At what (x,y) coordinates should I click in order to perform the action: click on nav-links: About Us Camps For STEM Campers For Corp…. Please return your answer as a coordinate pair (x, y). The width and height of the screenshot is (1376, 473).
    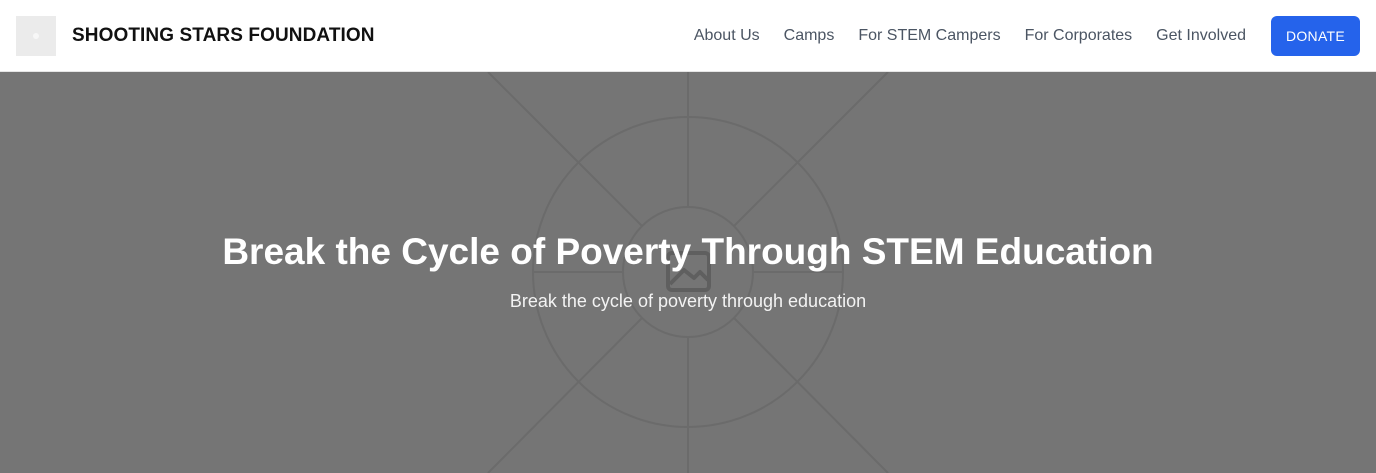
    Looking at the image, I should click on (958, 36).